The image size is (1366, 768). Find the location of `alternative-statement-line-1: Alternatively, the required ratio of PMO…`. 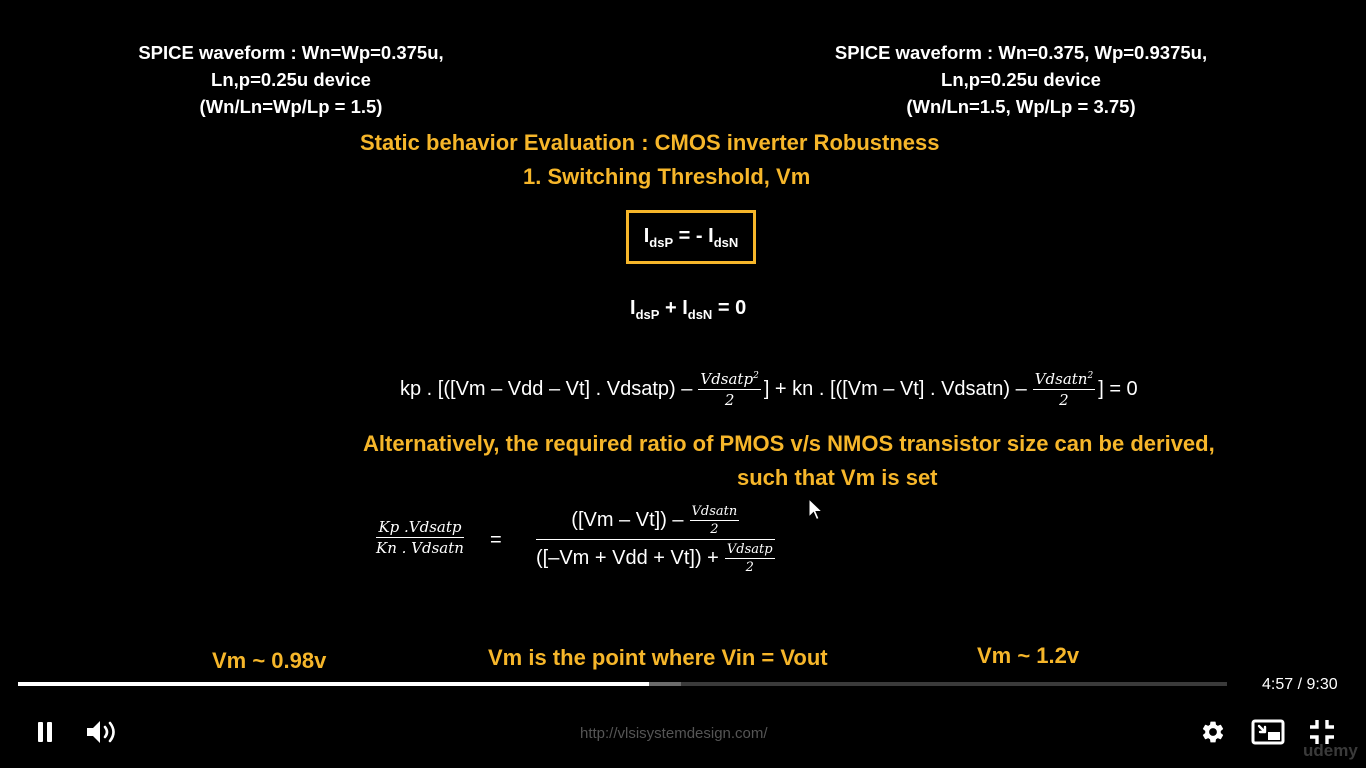

alternative-statement-line-1: Alternatively, the required ratio of PMO… is located at coordinates (789, 443).